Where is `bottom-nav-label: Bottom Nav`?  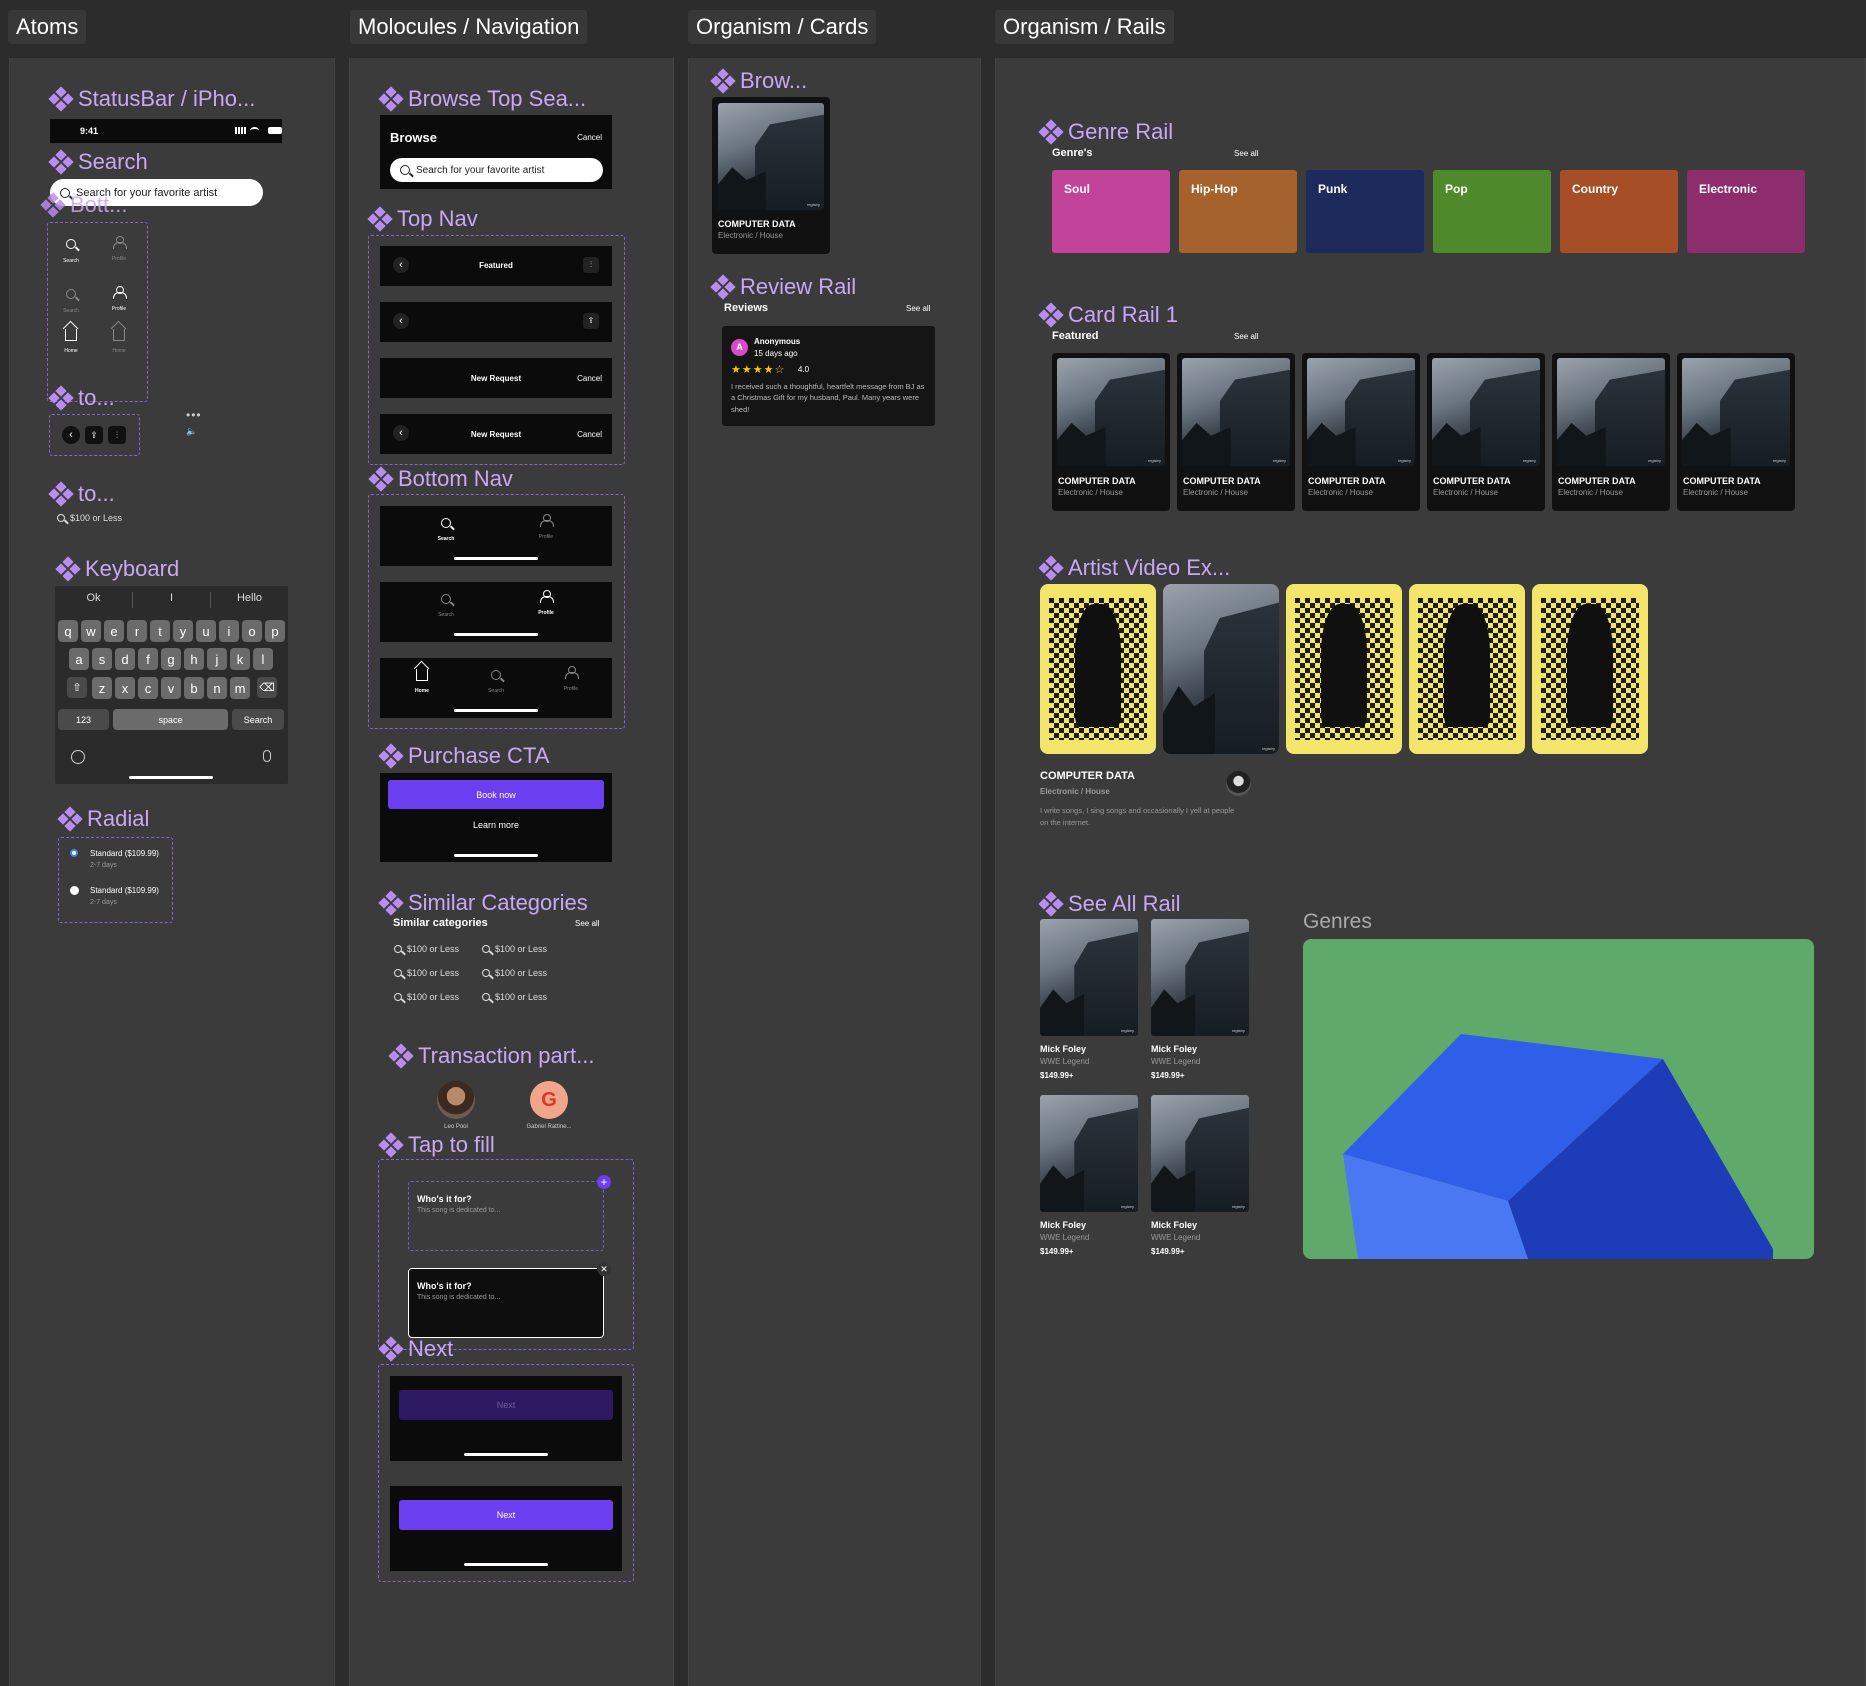
bottom-nav-label: Bottom Nav is located at coordinates (440, 479).